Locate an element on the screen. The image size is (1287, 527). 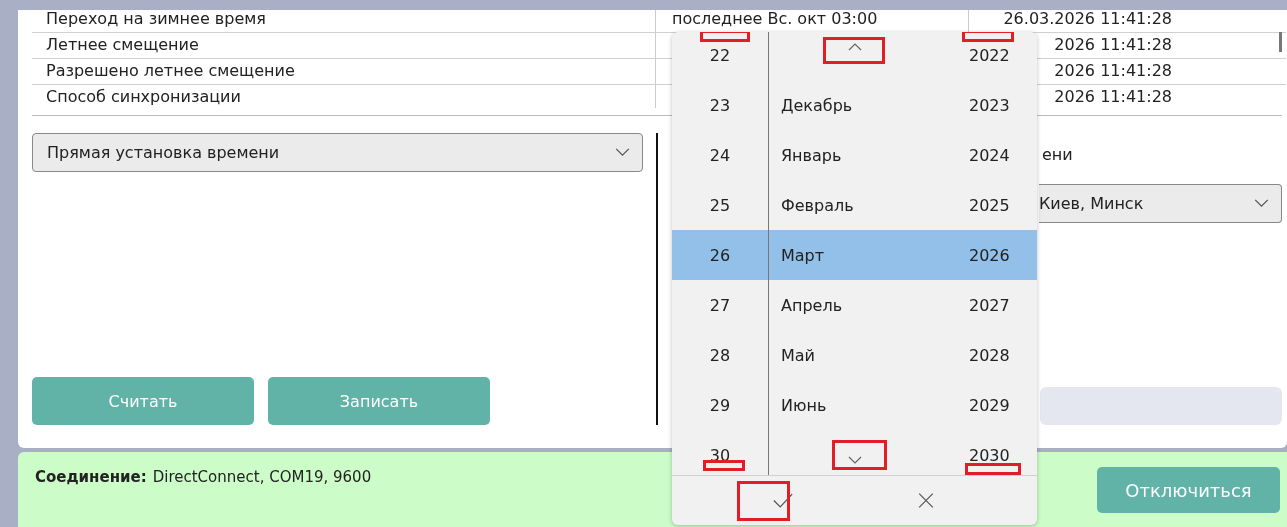
scrollbar is located at coordinates (1280, 42).